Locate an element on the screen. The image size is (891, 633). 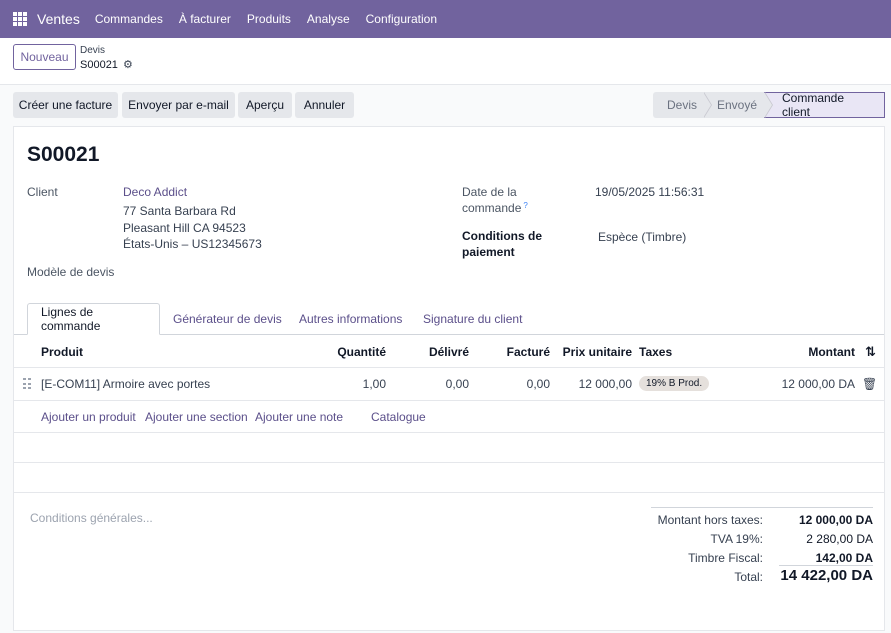
vat-row: TVA 19%: 2 280,00 DA is located at coordinates (762, 536).